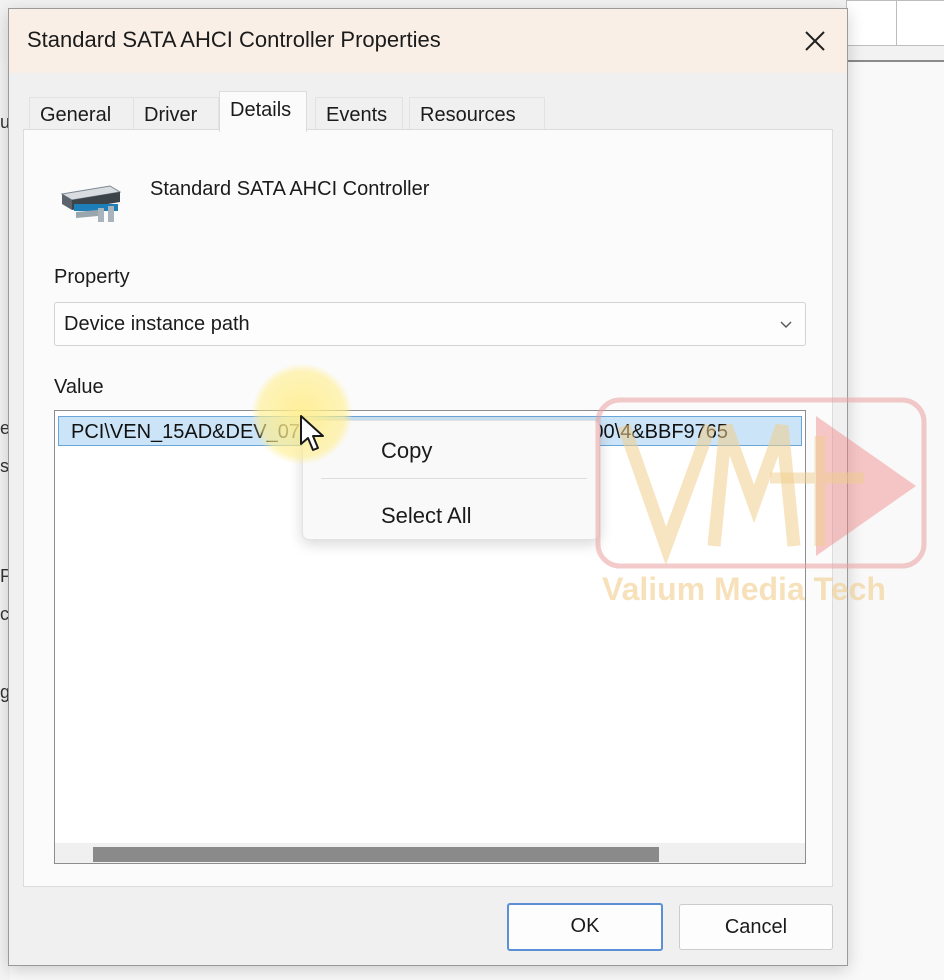 The image size is (944, 980). What do you see at coordinates (407, 450) in the screenshot?
I see `context-menu-copy-label: Copy` at bounding box center [407, 450].